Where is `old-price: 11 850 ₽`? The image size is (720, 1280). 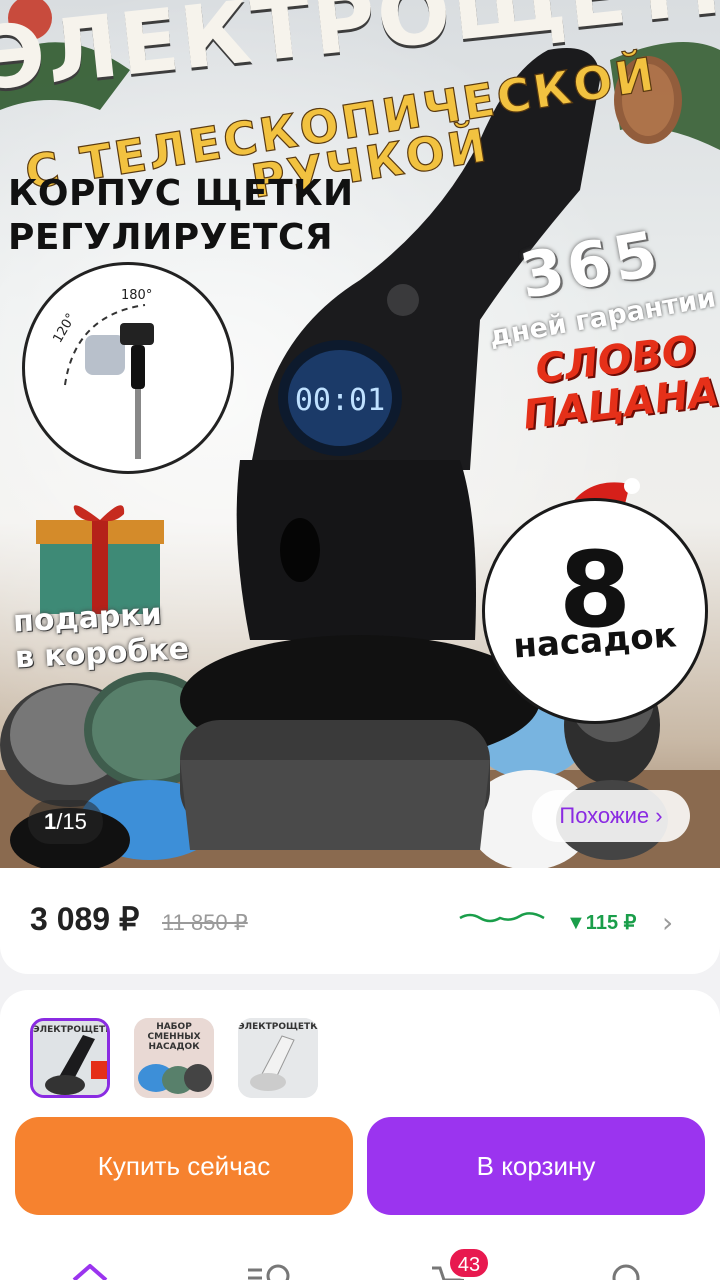
old-price: 11 850 ₽ is located at coordinates (205, 922).